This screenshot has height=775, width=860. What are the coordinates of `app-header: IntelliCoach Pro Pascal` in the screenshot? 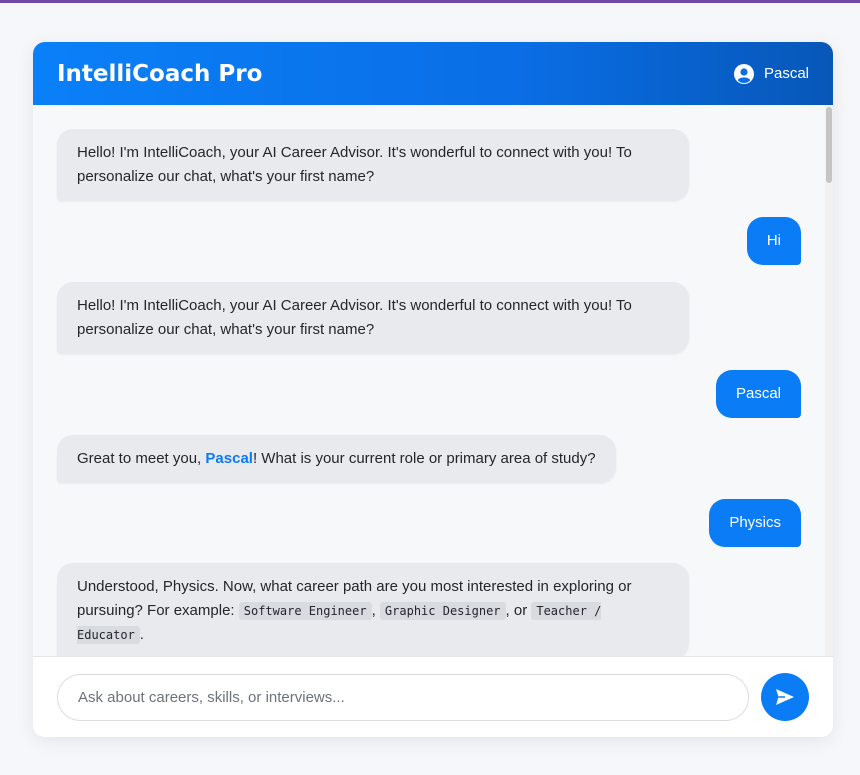 It's located at (433, 73).